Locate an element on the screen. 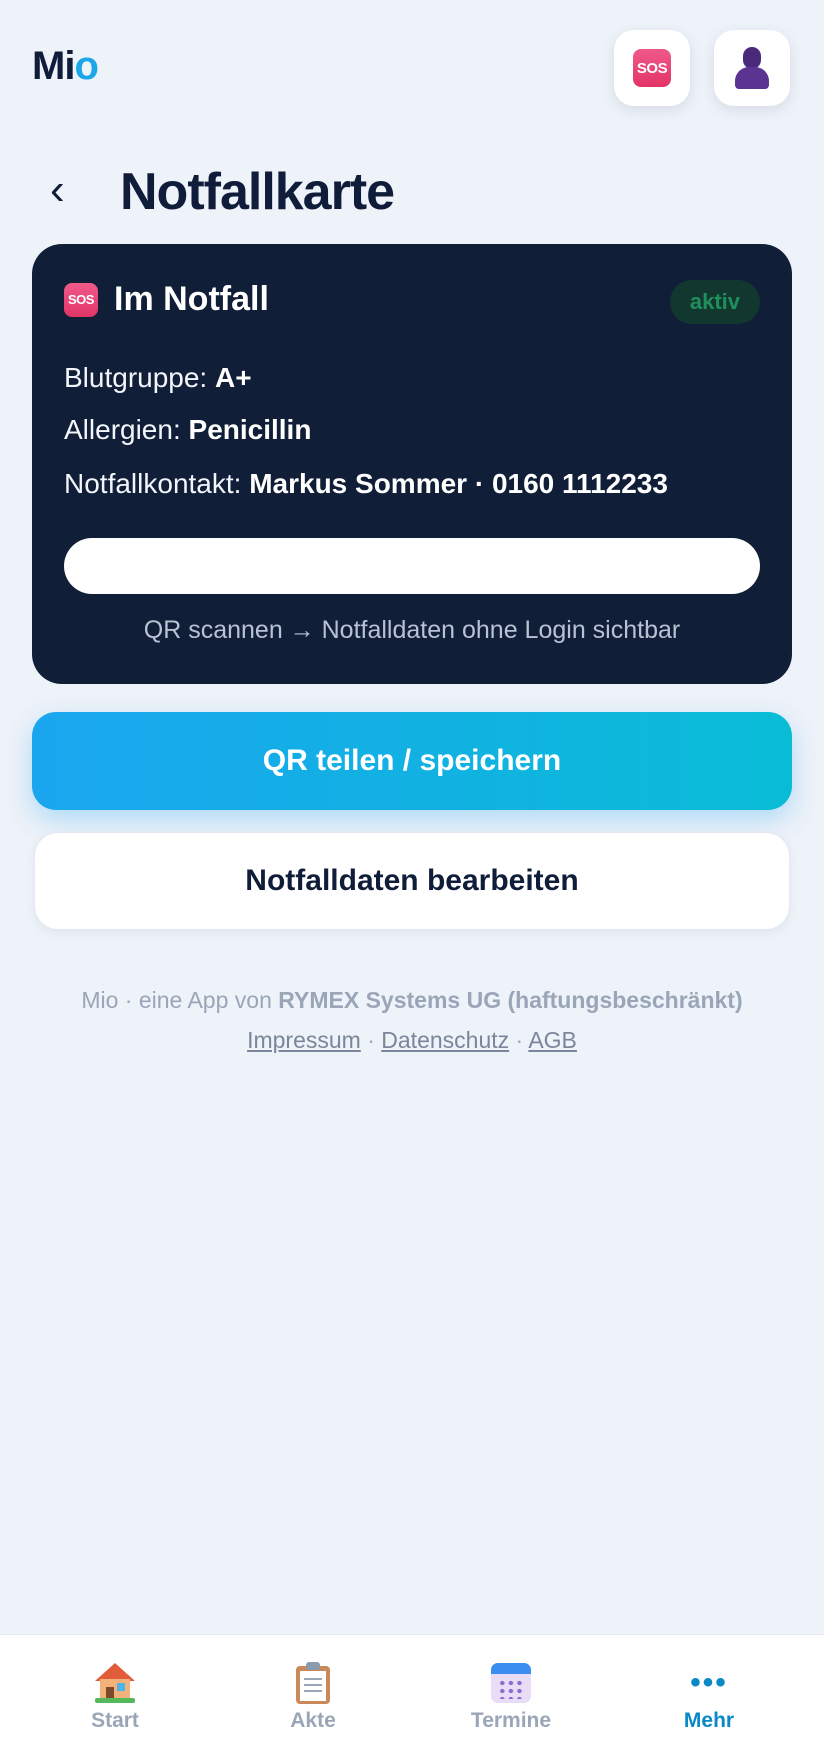 The width and height of the screenshot is (824, 1760). page-title: Notfallkarte is located at coordinates (257, 192).